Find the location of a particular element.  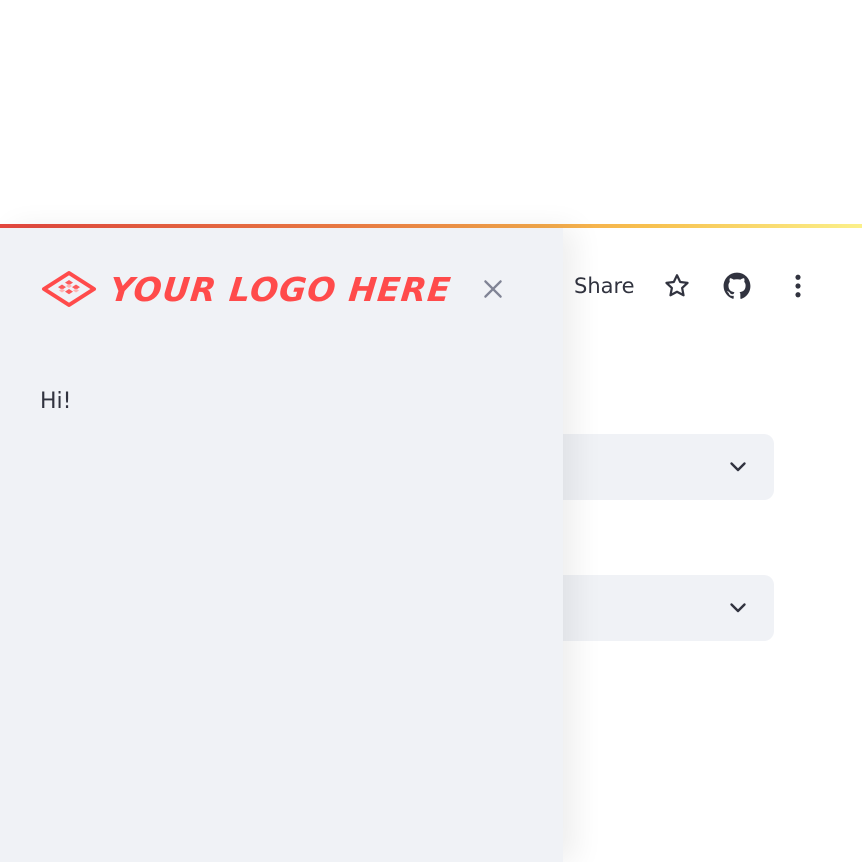

star-button is located at coordinates (677, 286).